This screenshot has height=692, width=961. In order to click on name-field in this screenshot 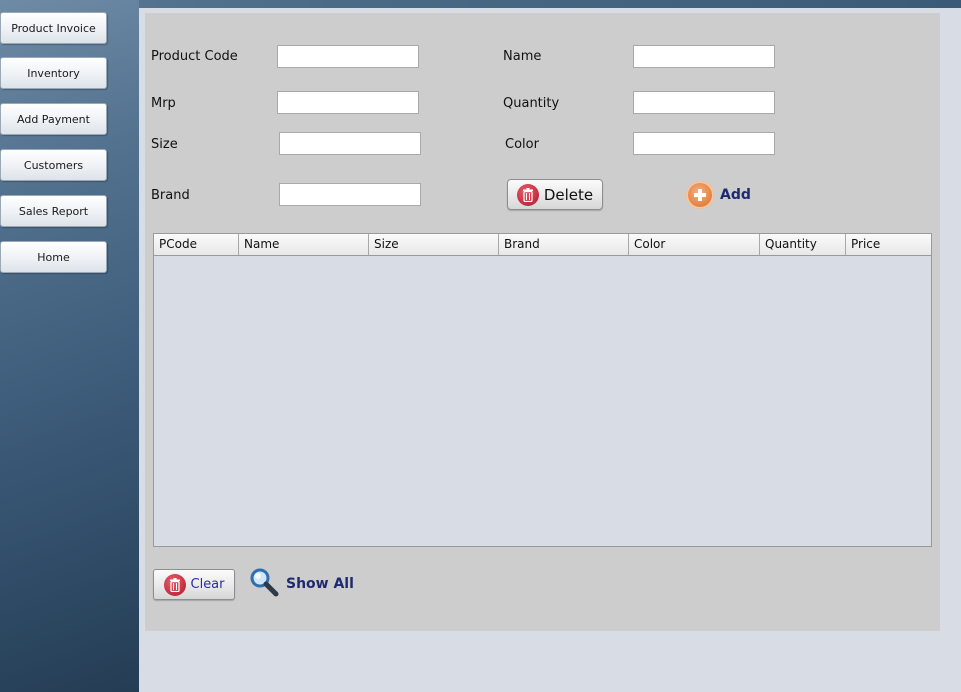, I will do `click(704, 56)`.